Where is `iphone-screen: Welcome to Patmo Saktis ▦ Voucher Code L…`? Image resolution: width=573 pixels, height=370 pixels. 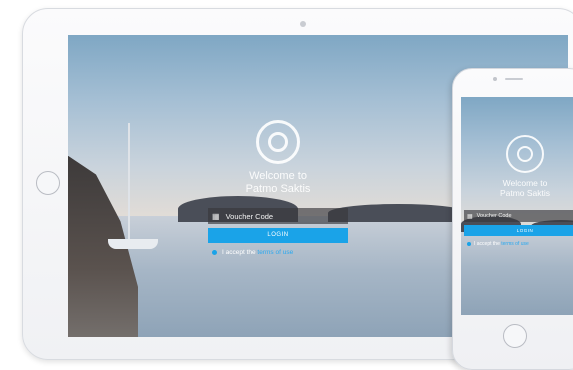 iphone-screen: Welcome to Patmo Saktis ▦ Voucher Code L… is located at coordinates (517, 206).